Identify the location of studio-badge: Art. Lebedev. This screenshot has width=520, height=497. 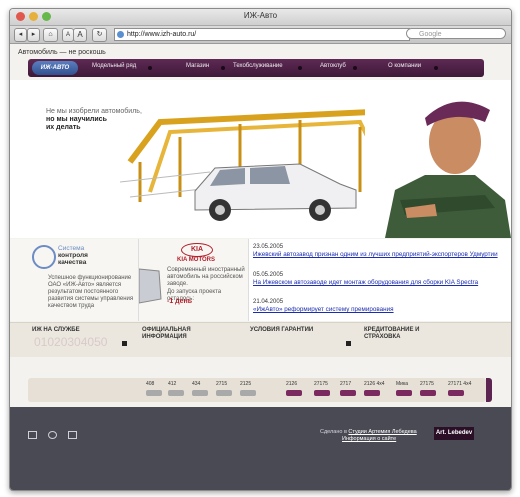
(454, 433).